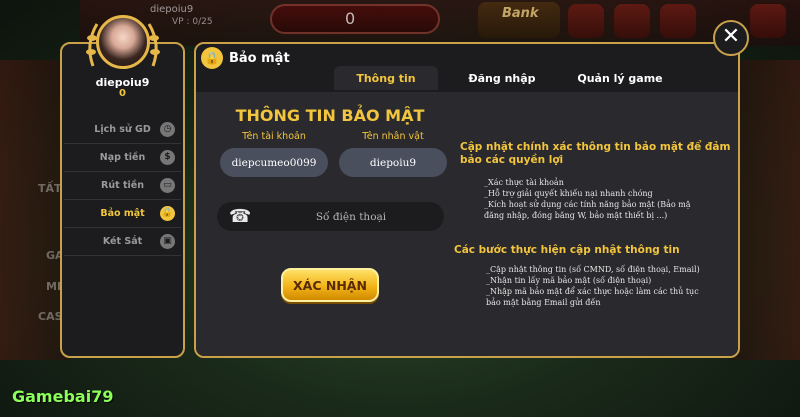 This screenshot has width=800, height=417. Describe the element at coordinates (330, 115) in the screenshot. I see `section-title: THÔNG TIN BẢO MẬT` at that location.